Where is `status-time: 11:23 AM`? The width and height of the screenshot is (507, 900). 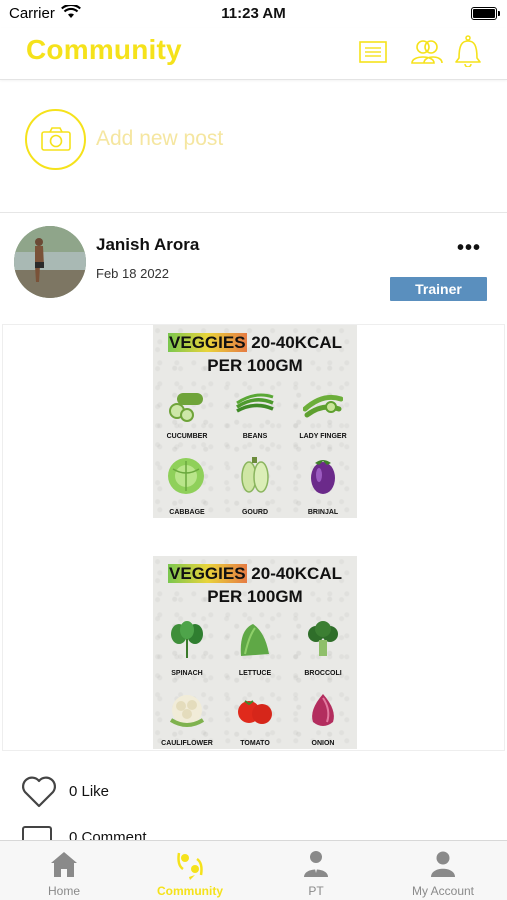 status-time: 11:23 AM is located at coordinates (253, 13).